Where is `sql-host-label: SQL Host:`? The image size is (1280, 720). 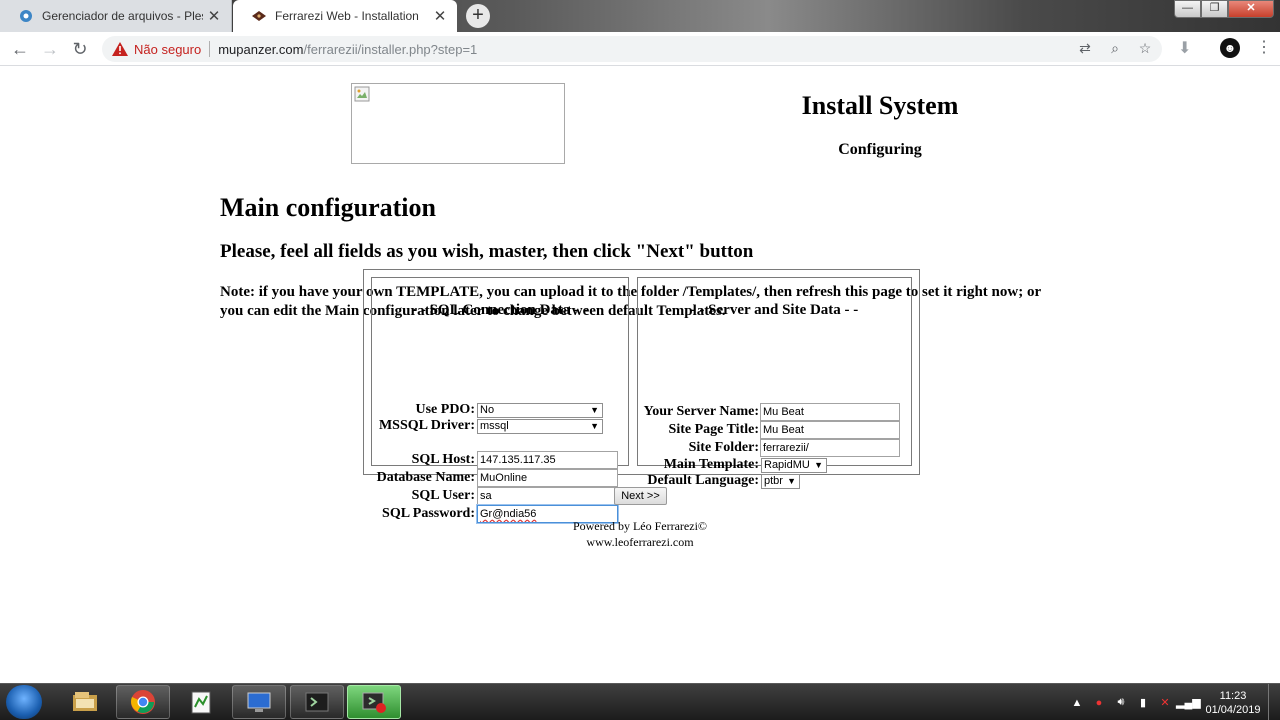 sql-host-label: SQL Host: is located at coordinates (443, 459).